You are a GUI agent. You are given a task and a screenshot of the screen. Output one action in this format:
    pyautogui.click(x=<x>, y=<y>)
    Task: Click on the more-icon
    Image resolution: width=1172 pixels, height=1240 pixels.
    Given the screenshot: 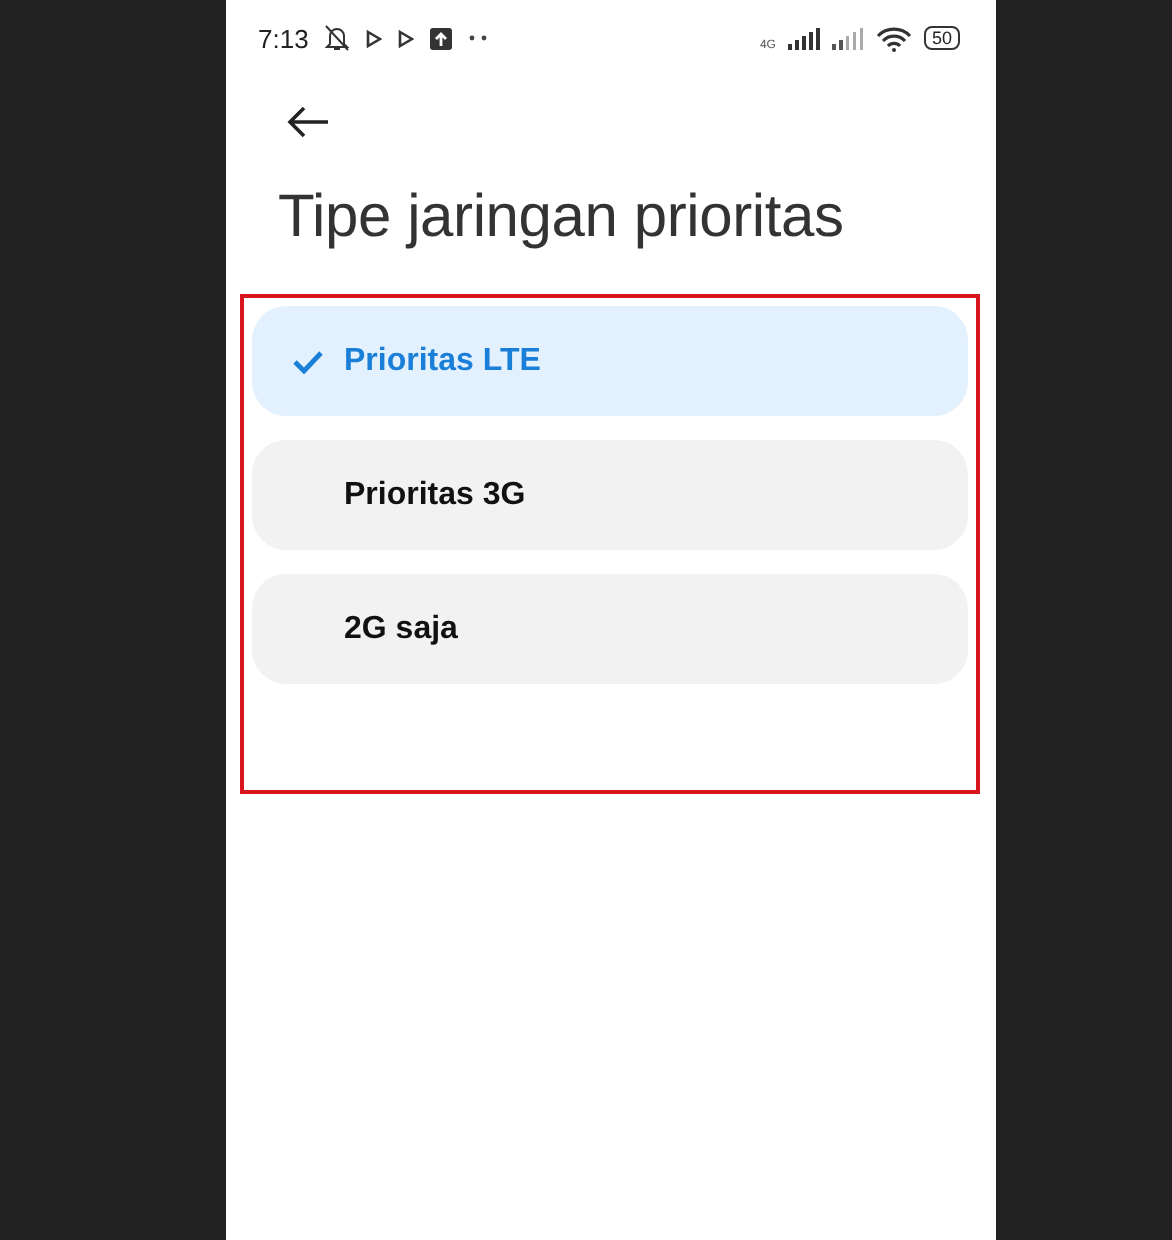 What is the action you would take?
    pyautogui.click(x=478, y=38)
    